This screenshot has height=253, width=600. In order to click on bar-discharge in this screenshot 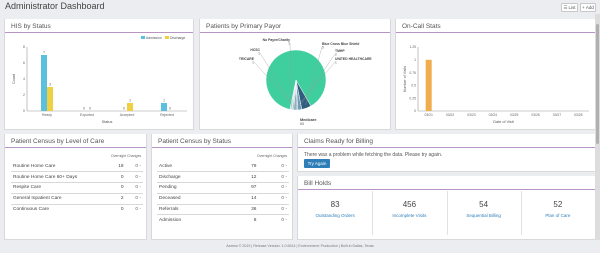, I will do `click(130, 107)`.